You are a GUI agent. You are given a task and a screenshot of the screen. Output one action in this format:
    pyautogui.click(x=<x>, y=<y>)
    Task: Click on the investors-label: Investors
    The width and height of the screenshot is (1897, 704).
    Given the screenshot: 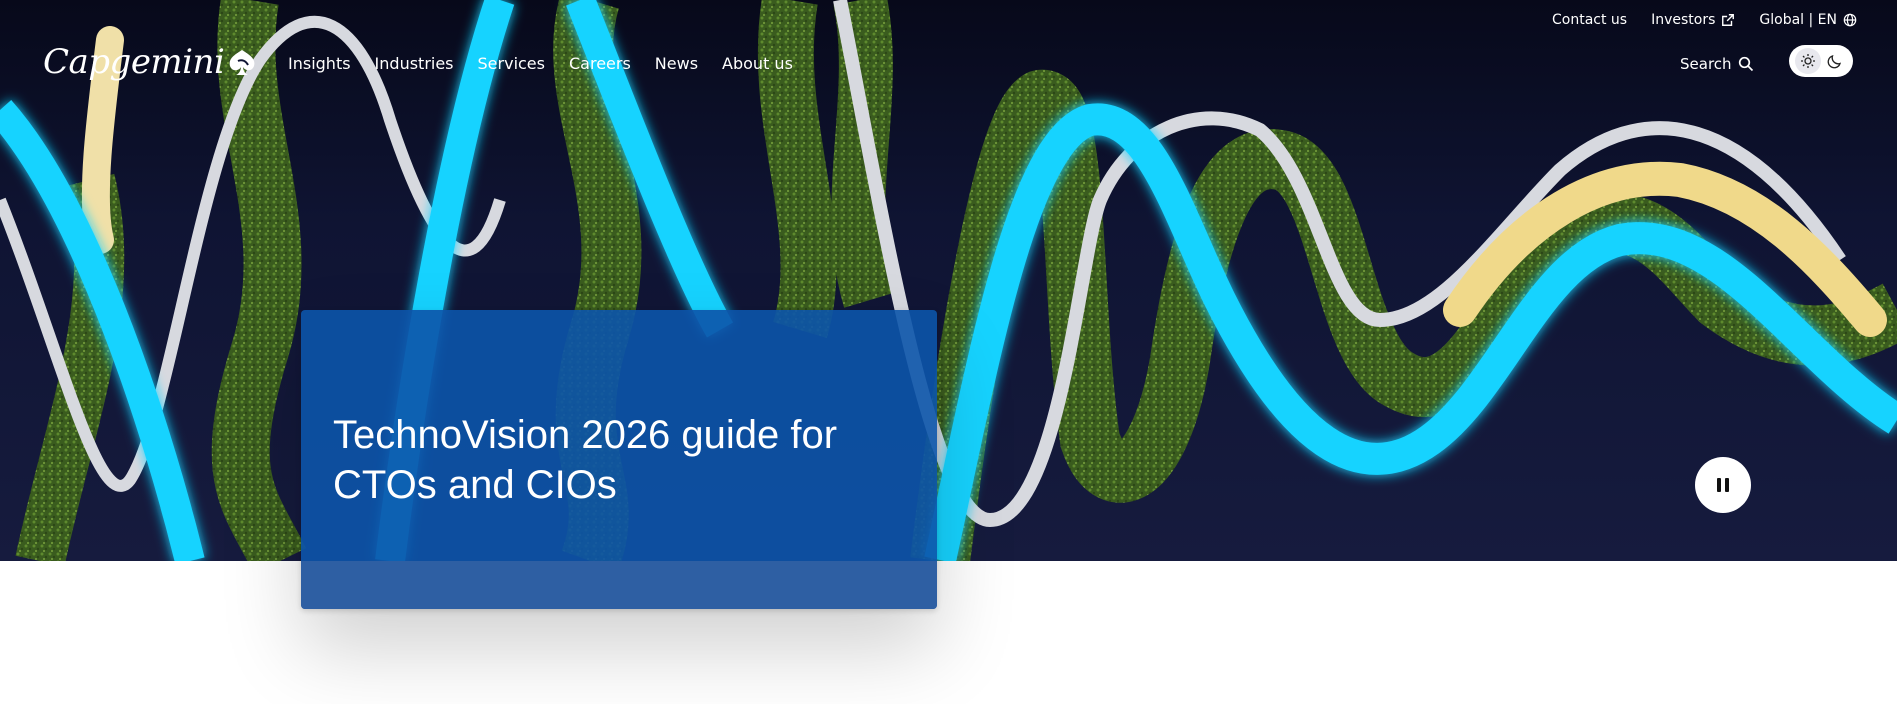 What is the action you would take?
    pyautogui.click(x=1683, y=20)
    